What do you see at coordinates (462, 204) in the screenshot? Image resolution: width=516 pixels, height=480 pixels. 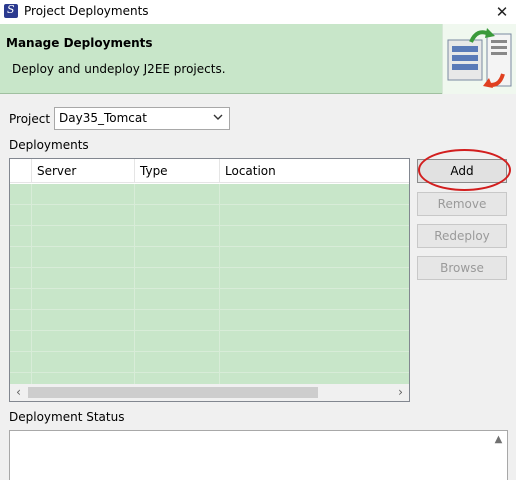 I see `remove-button: Remove` at bounding box center [462, 204].